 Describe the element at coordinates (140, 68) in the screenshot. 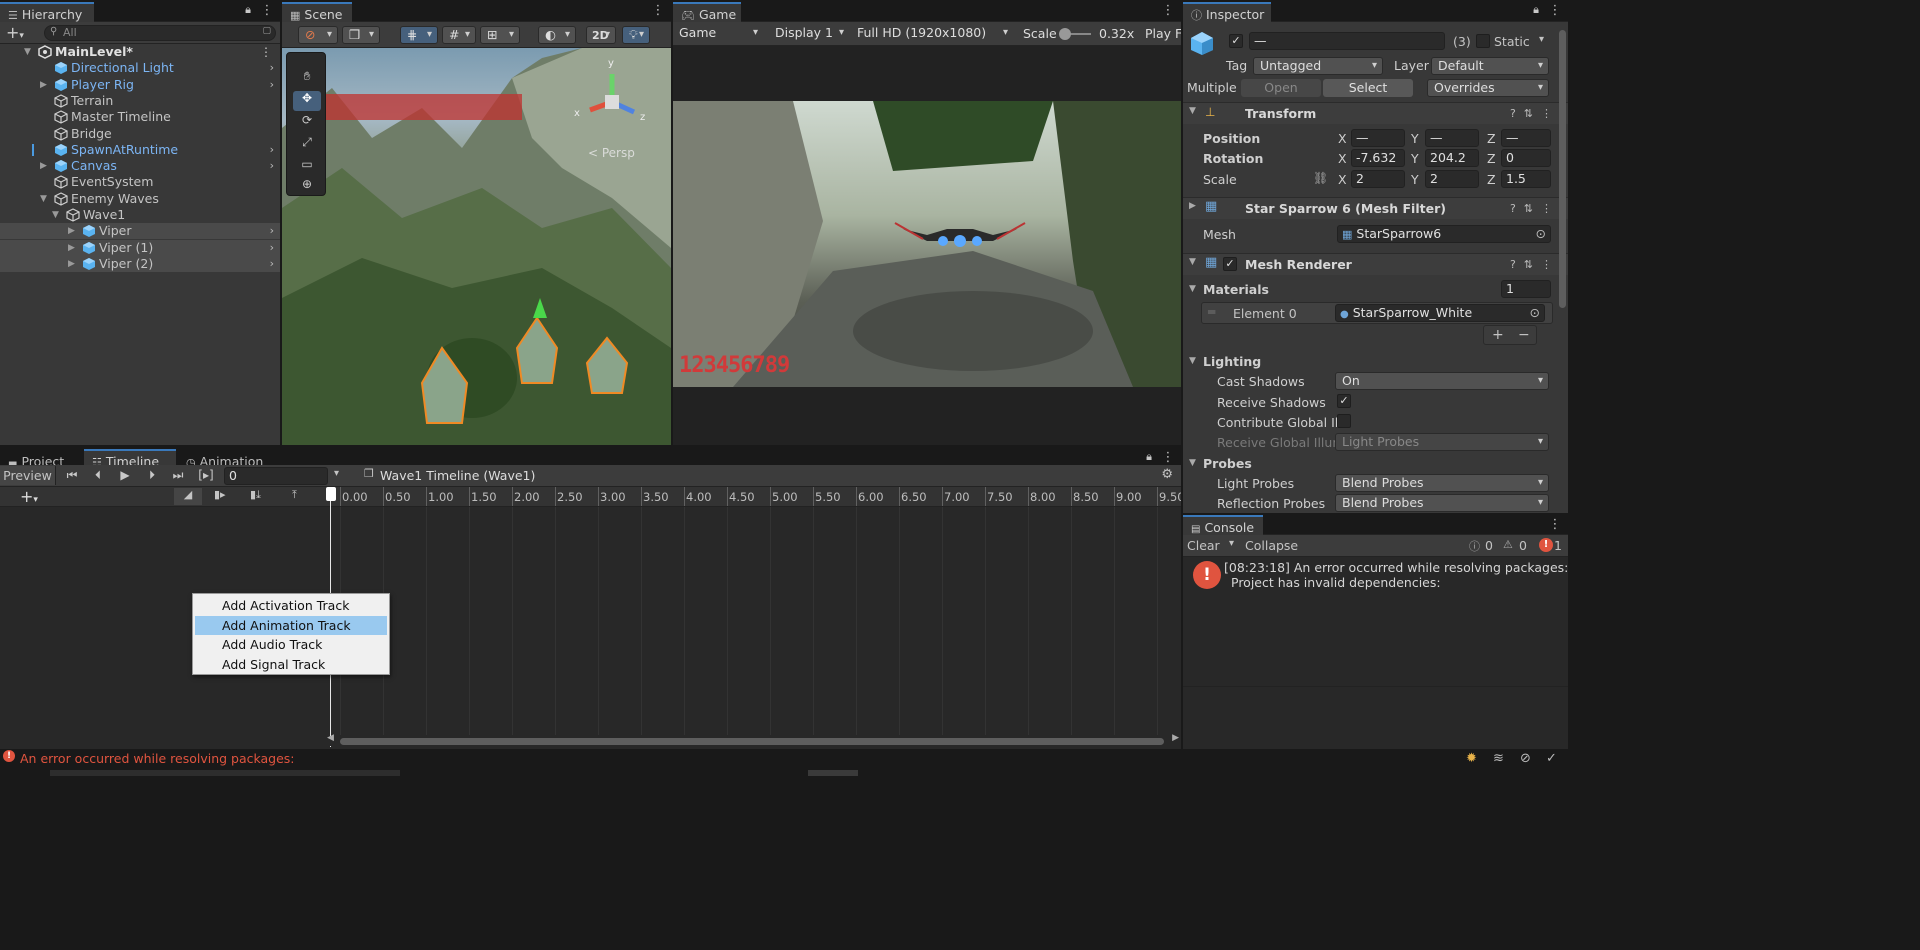

I see `hierarchy-item: Directional Light ›` at that location.